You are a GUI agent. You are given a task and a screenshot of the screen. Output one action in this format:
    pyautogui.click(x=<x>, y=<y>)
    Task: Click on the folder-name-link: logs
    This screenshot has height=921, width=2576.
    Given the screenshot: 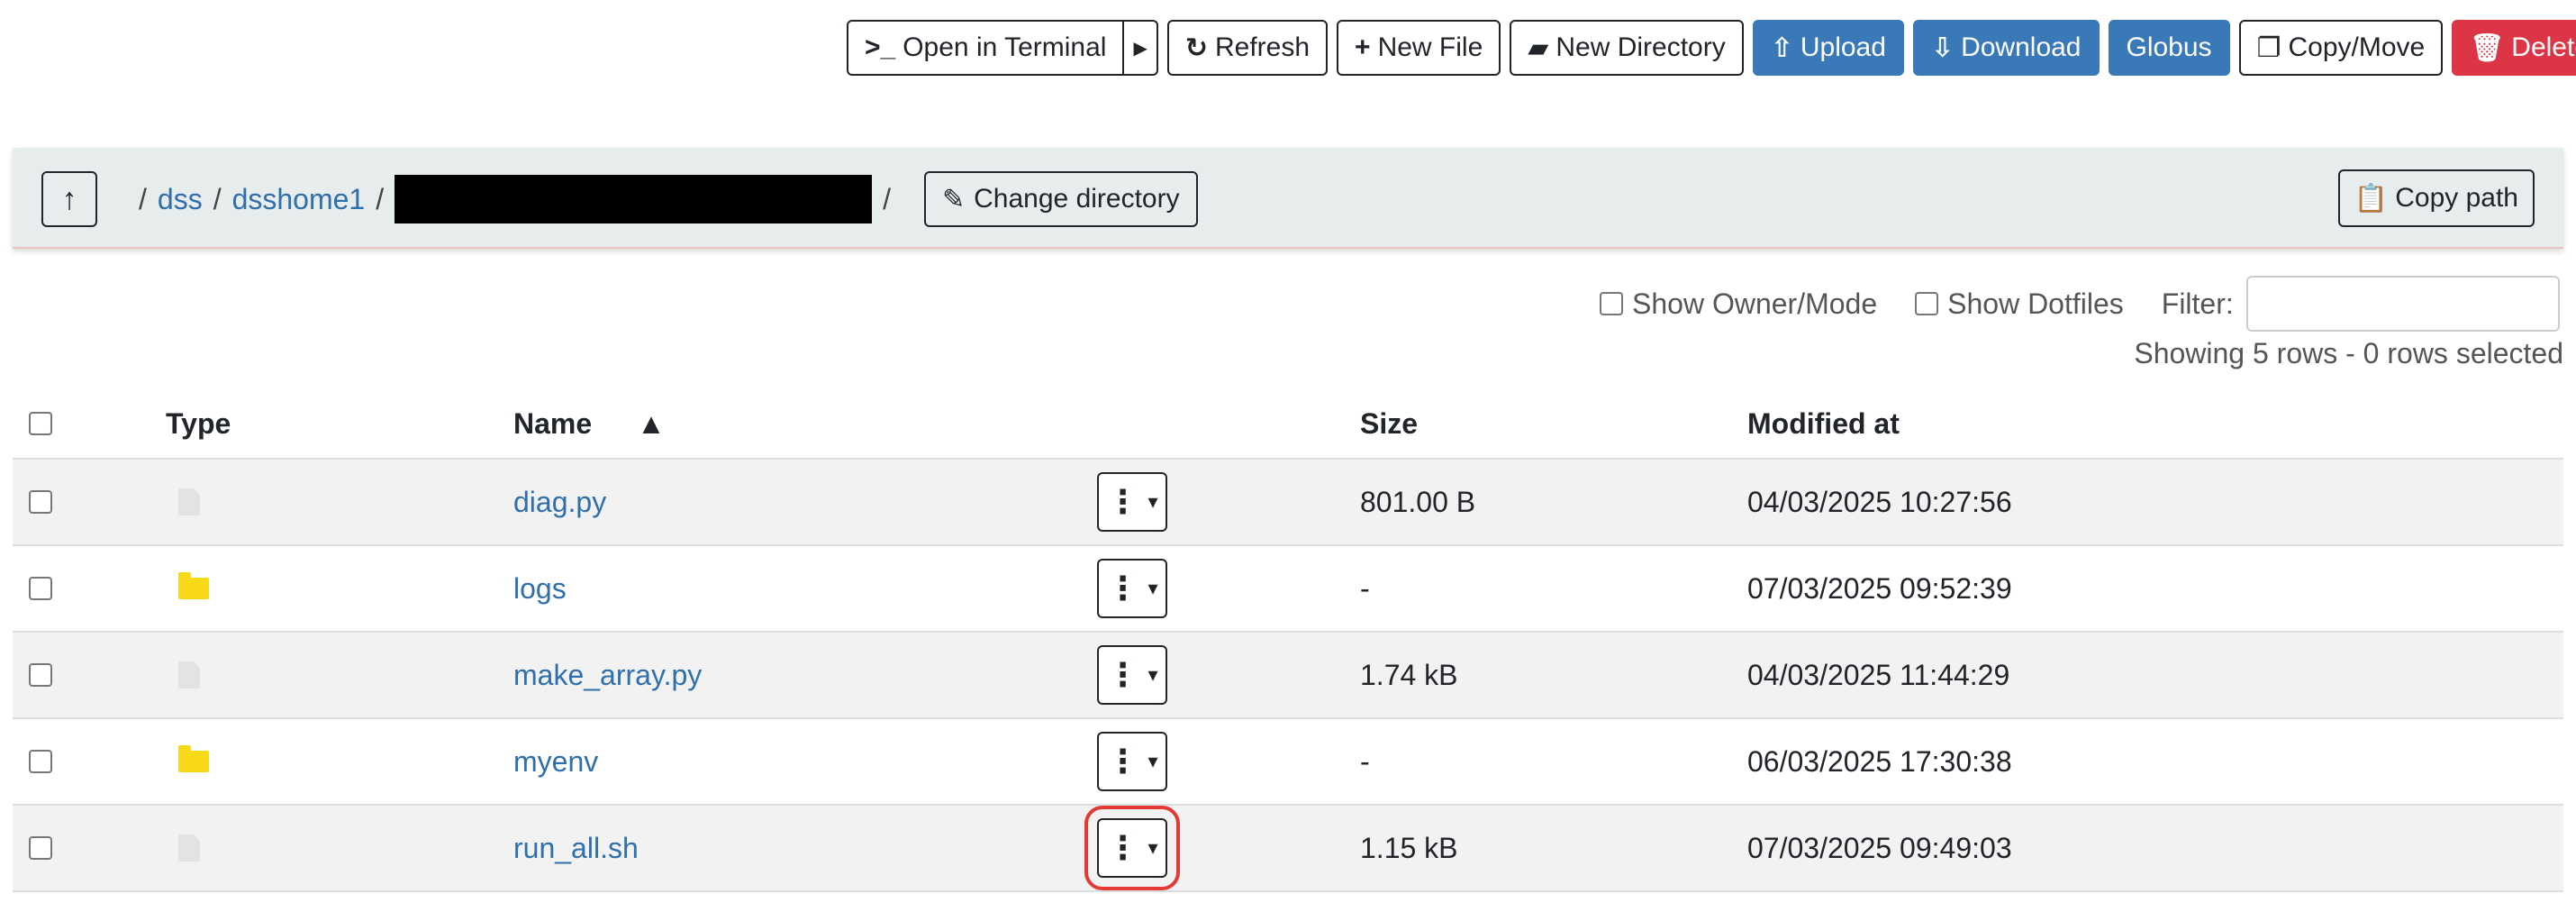 What is the action you would take?
    pyautogui.click(x=540, y=589)
    